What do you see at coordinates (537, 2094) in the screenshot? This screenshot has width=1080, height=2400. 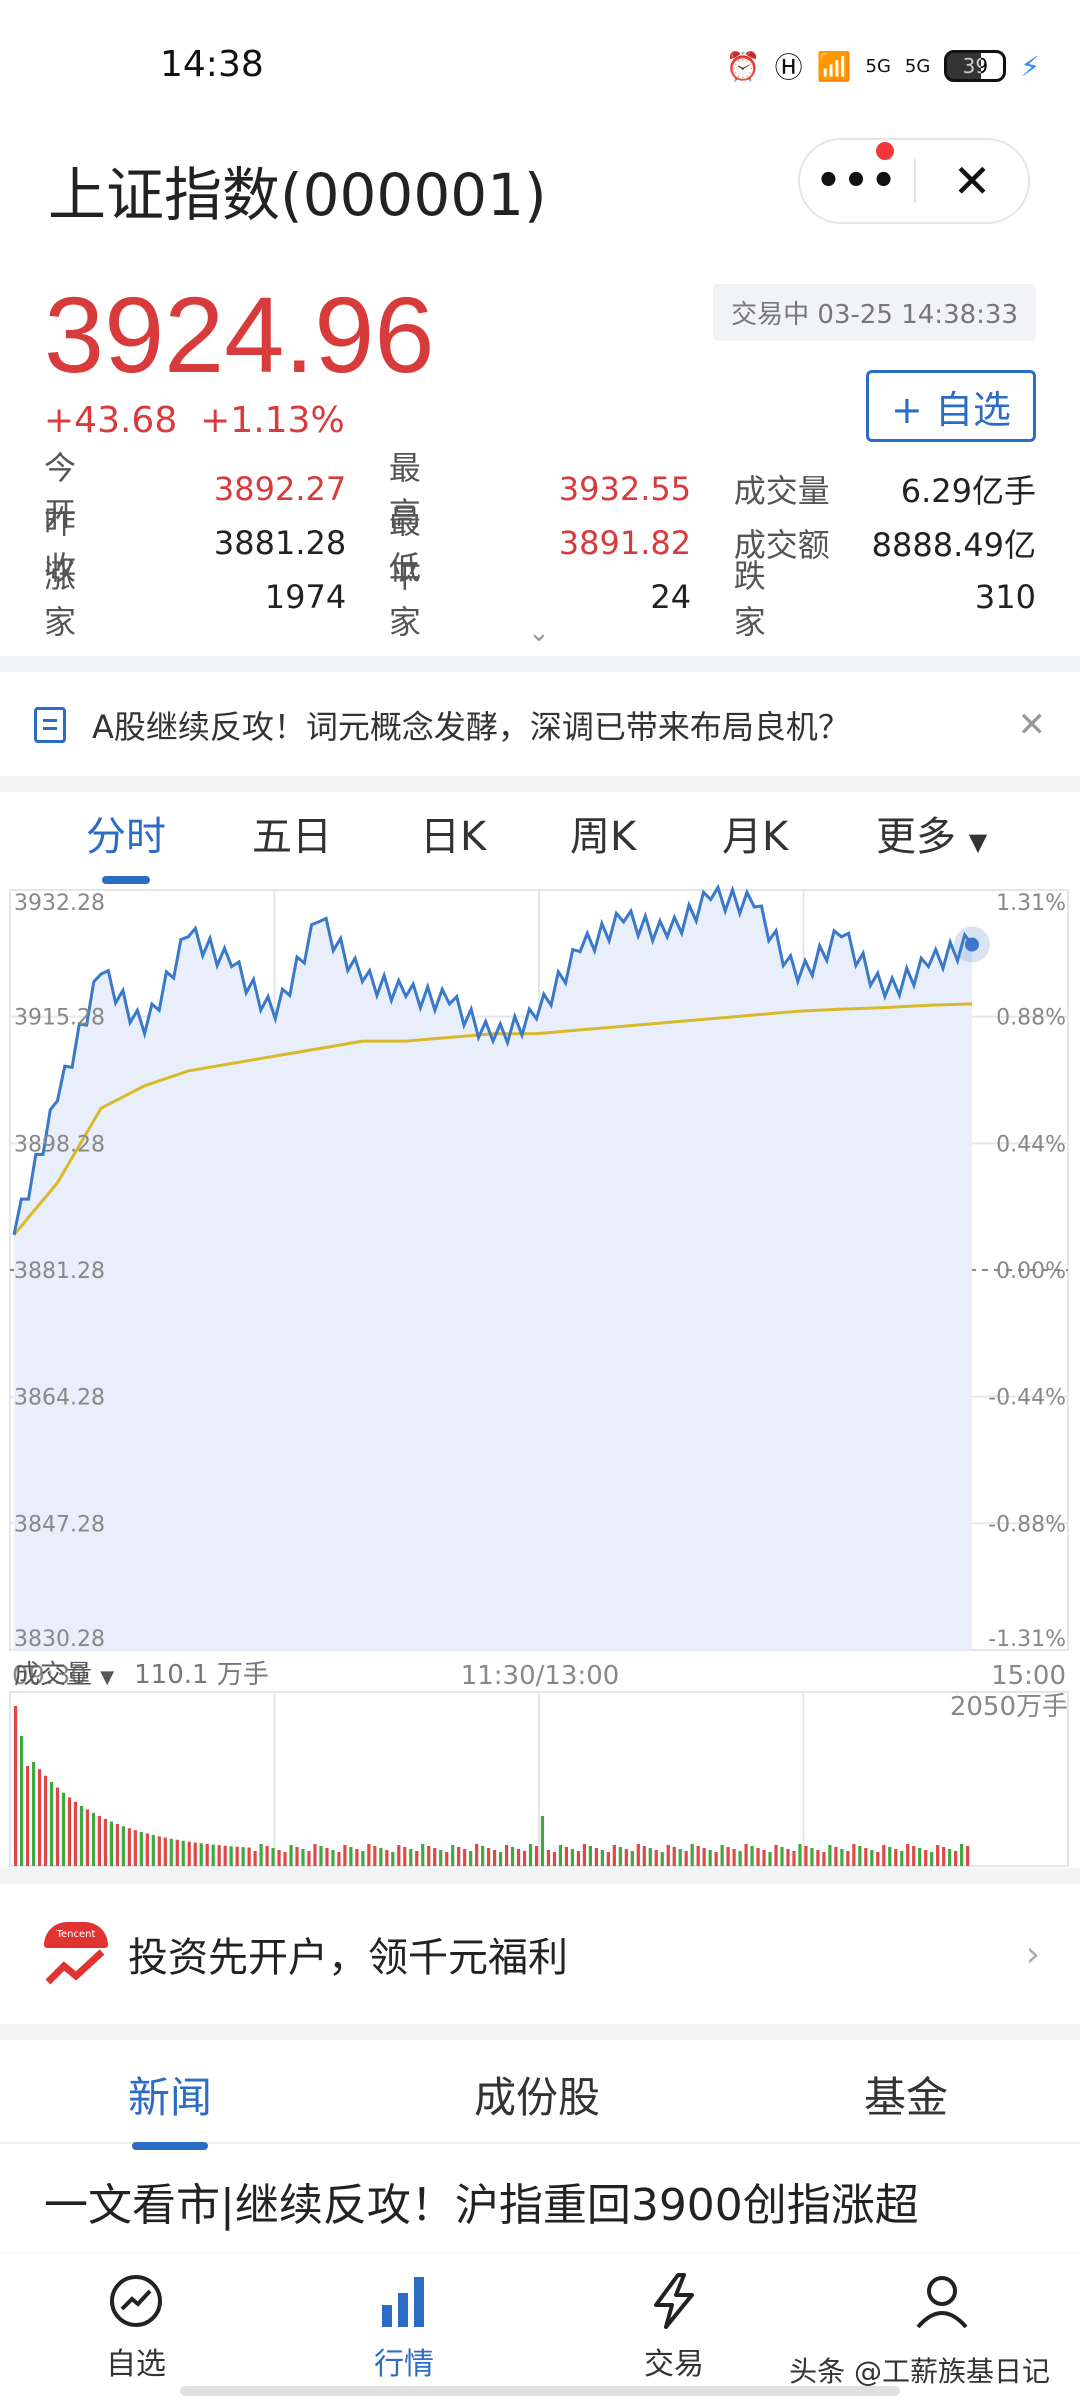 I see `tab-constituents: 成份股` at bounding box center [537, 2094].